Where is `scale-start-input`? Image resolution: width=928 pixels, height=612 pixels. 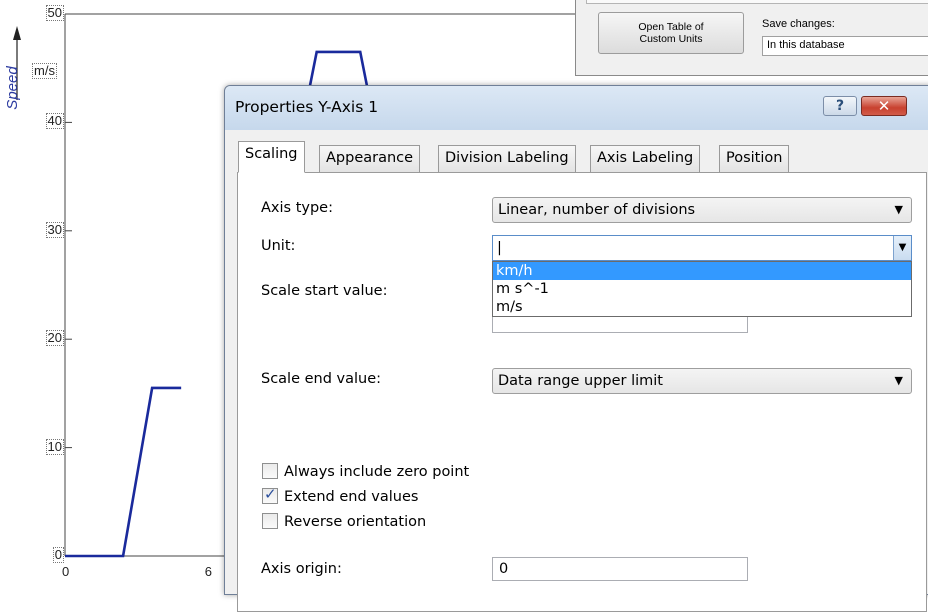
scale-start-input is located at coordinates (620, 324).